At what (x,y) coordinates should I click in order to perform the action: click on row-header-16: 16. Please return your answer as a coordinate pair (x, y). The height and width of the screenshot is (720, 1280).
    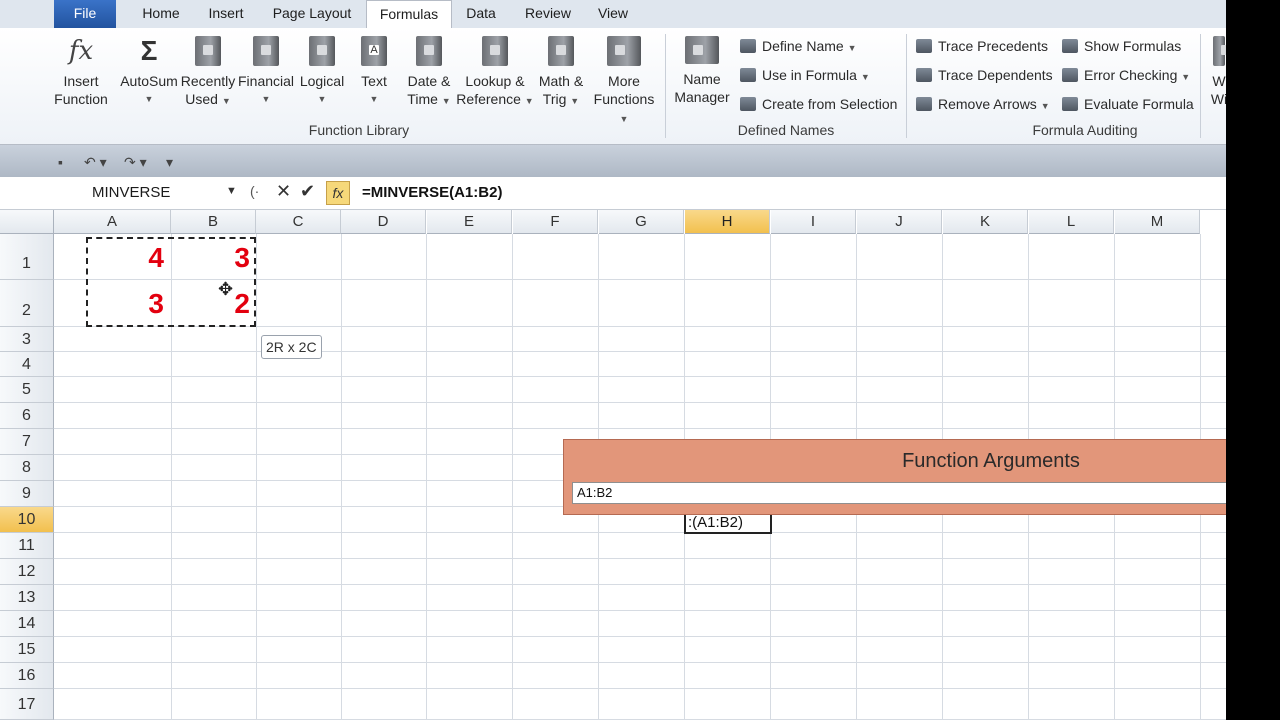
    Looking at the image, I should click on (27, 676).